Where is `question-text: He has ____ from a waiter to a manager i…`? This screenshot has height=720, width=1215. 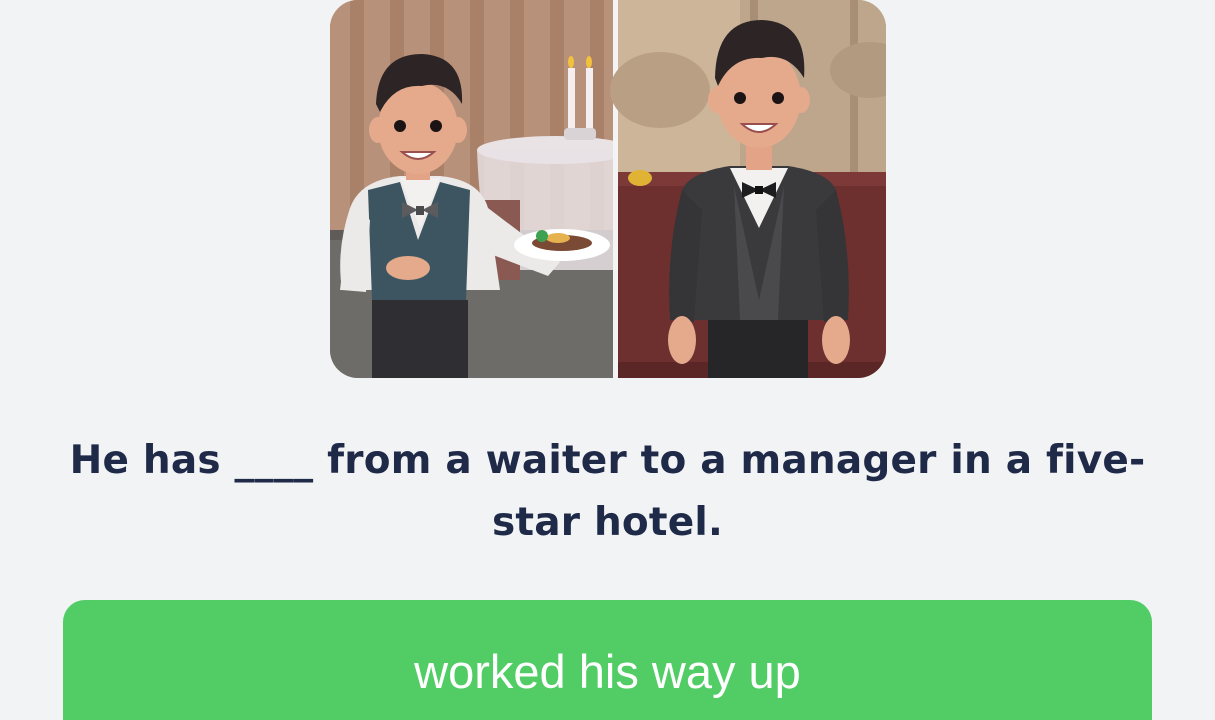
question-text: He has ____ from a waiter to a manager i… is located at coordinates (607, 491).